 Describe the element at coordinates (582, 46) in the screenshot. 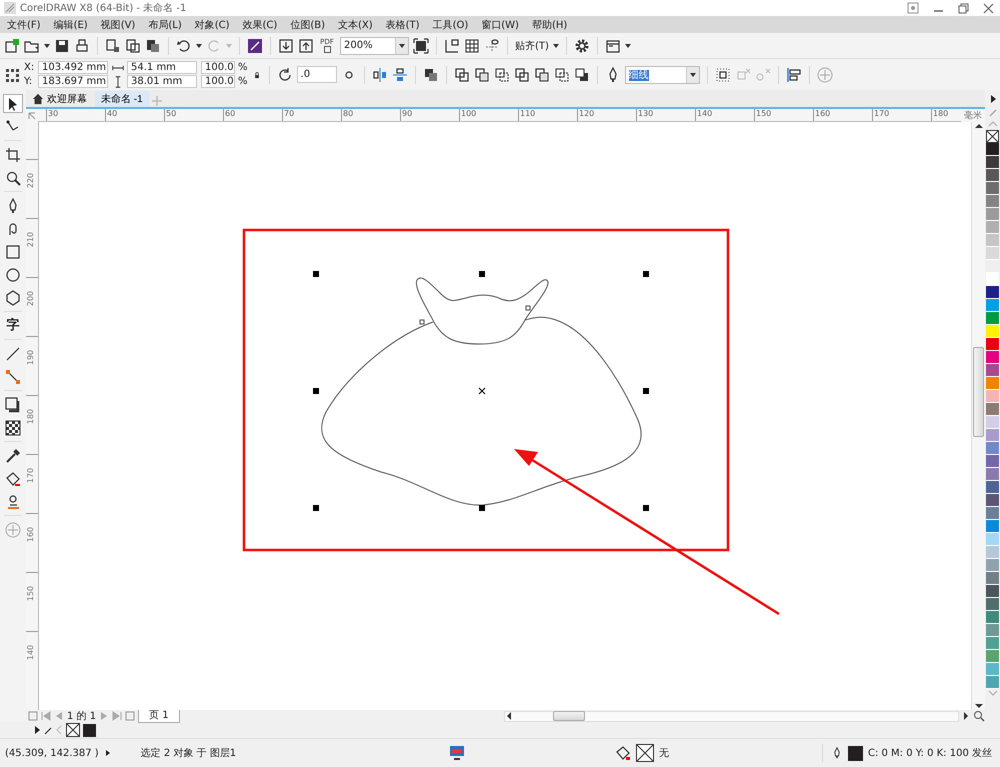

I see `settings-icon` at that location.